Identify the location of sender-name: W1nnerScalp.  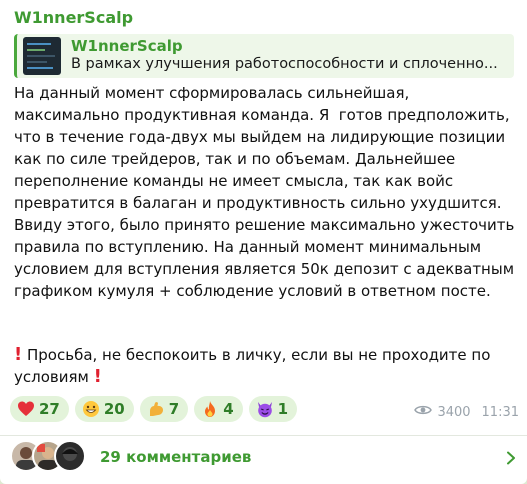
(73, 17).